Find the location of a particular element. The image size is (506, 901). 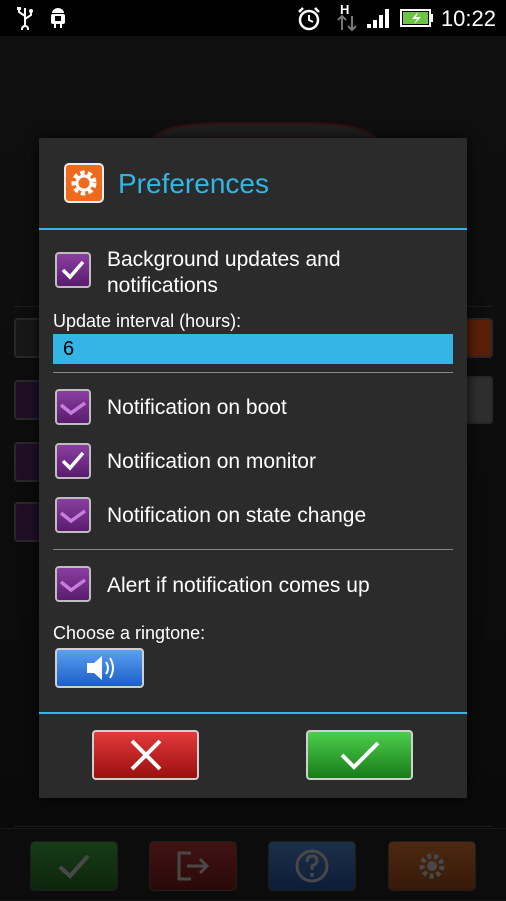

alert-notification-label: Alert if notification comes up is located at coordinates (238, 585).